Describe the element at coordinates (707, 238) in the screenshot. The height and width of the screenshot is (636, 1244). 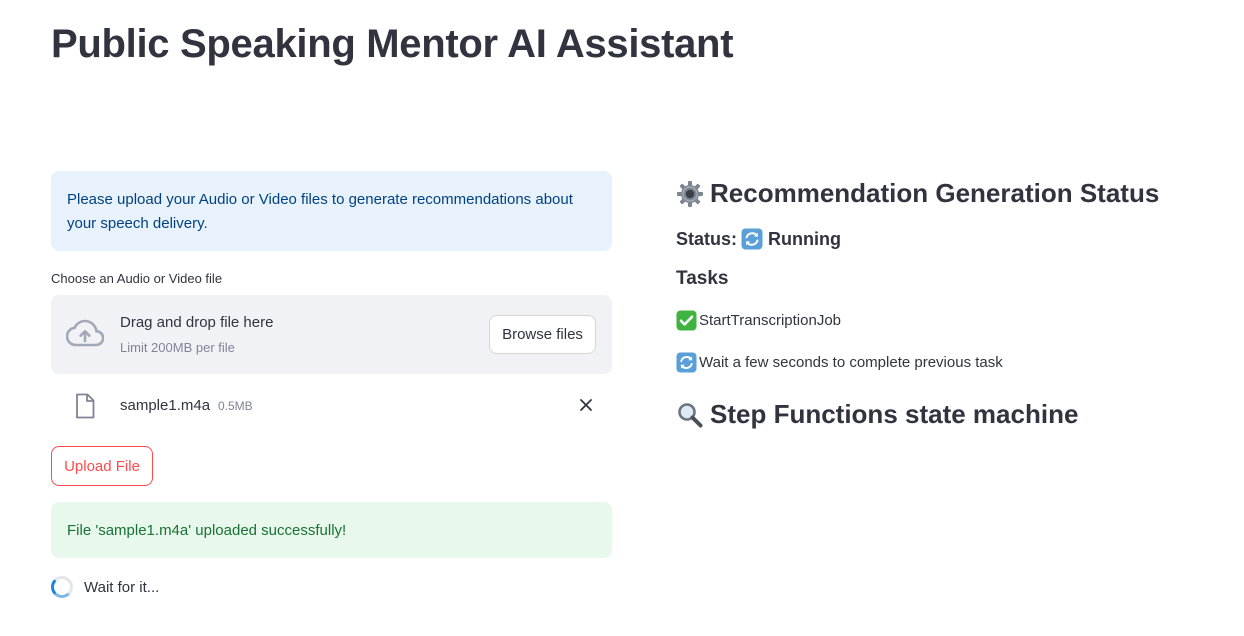
I see `status-label: Status:` at that location.